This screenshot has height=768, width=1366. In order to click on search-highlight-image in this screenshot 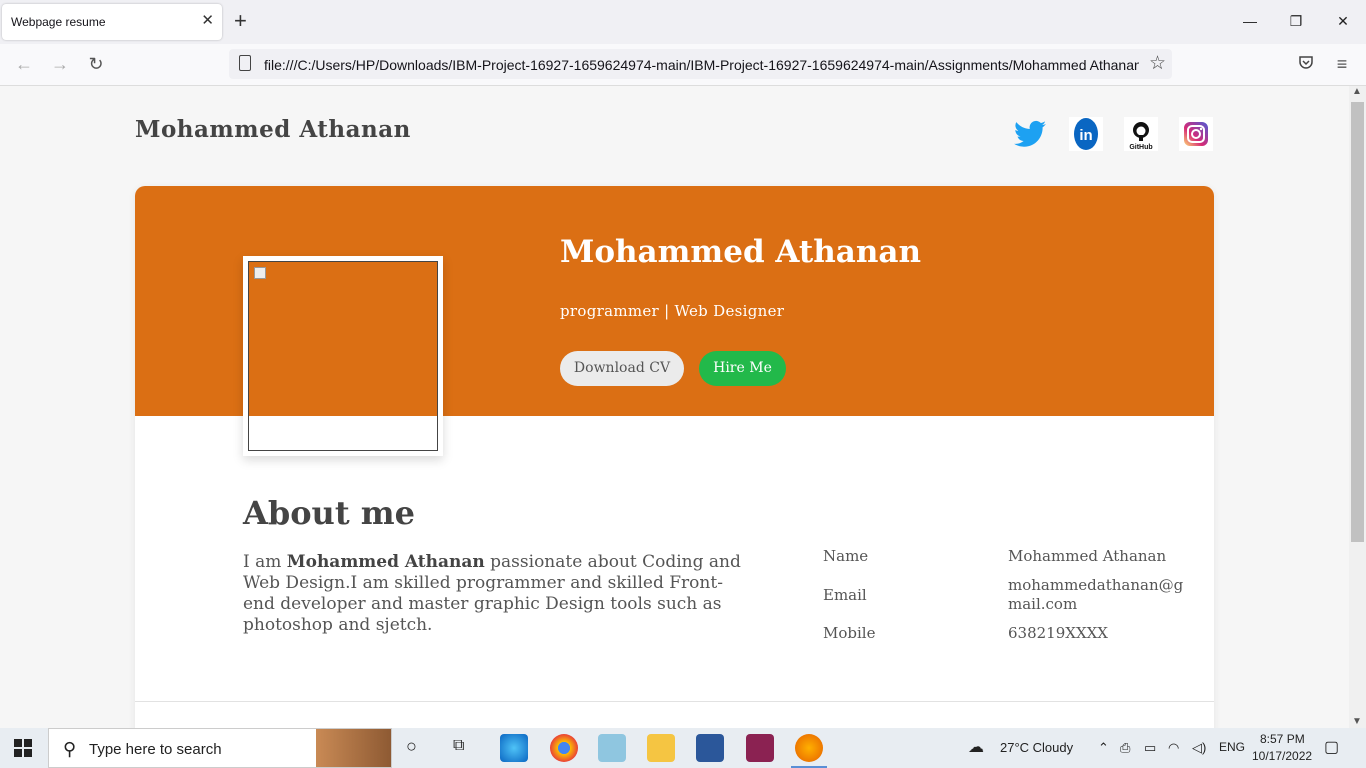, I will do `click(353, 748)`.